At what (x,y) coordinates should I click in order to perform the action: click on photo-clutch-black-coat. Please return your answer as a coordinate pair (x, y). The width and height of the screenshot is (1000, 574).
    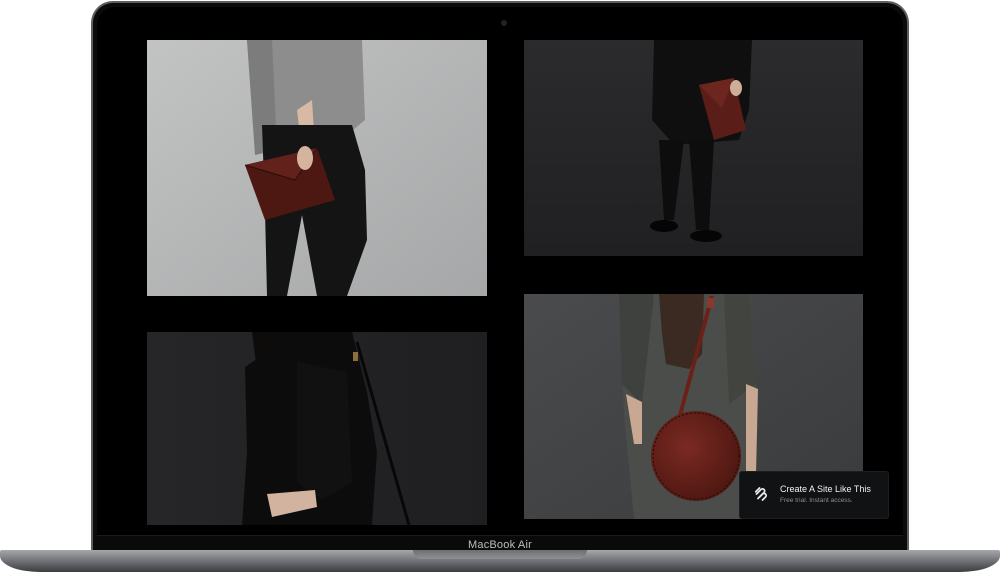
    Looking at the image, I should click on (693, 148).